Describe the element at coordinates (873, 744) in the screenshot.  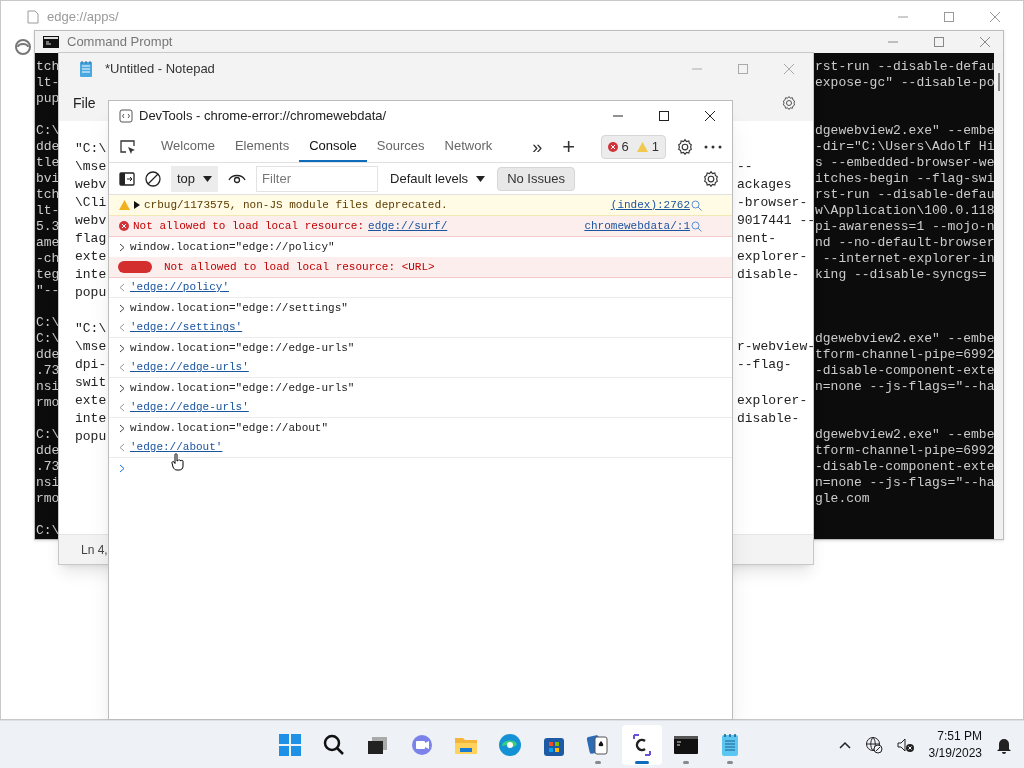
I see `globe-icon` at that location.